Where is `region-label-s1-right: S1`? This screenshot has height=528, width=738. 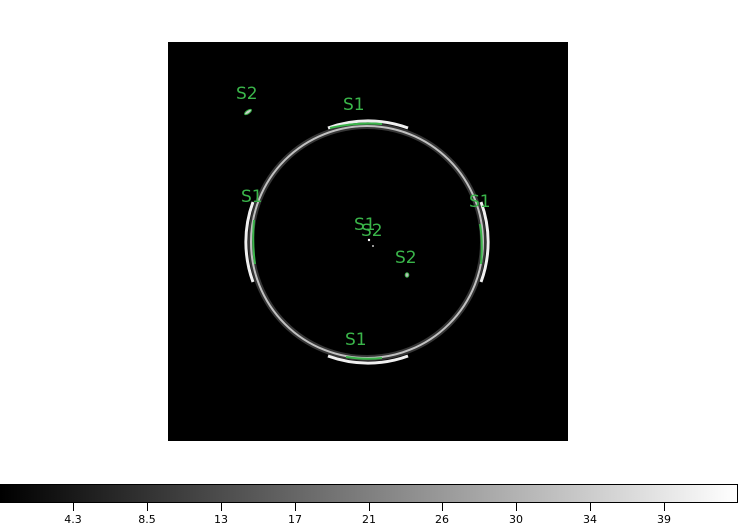 region-label-s1-right: S1 is located at coordinates (480, 202).